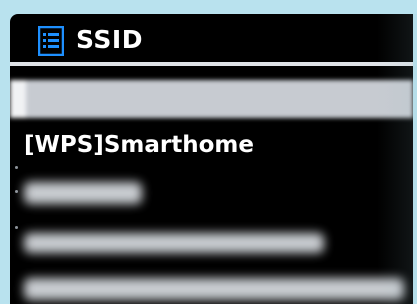 This screenshot has width=417, height=304. Describe the element at coordinates (51, 41) in the screenshot. I see `list-icon` at that location.